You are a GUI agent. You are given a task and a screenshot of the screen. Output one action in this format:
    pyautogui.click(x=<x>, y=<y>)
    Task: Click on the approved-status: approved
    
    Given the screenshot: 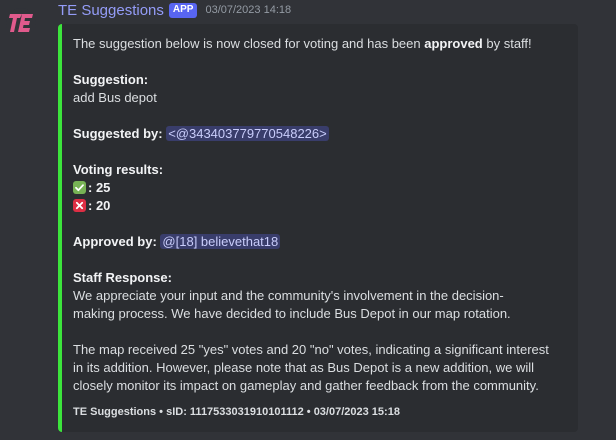 What is the action you would take?
    pyautogui.click(x=453, y=43)
    